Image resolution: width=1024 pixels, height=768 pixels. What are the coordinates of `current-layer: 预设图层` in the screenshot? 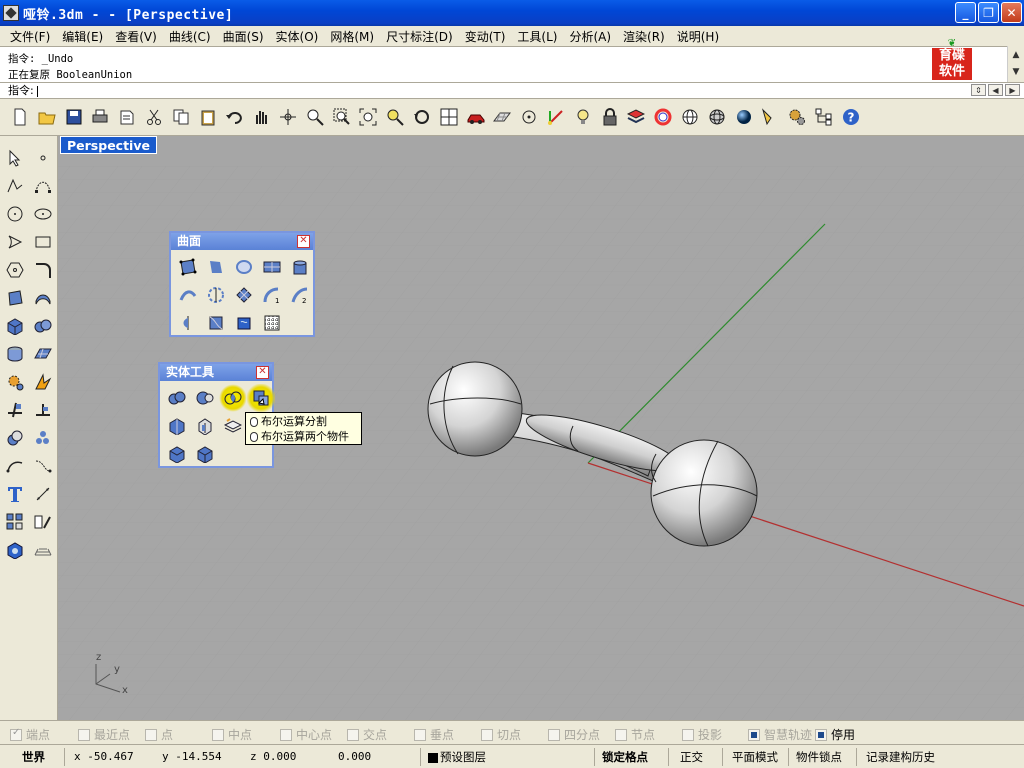 It's located at (457, 757).